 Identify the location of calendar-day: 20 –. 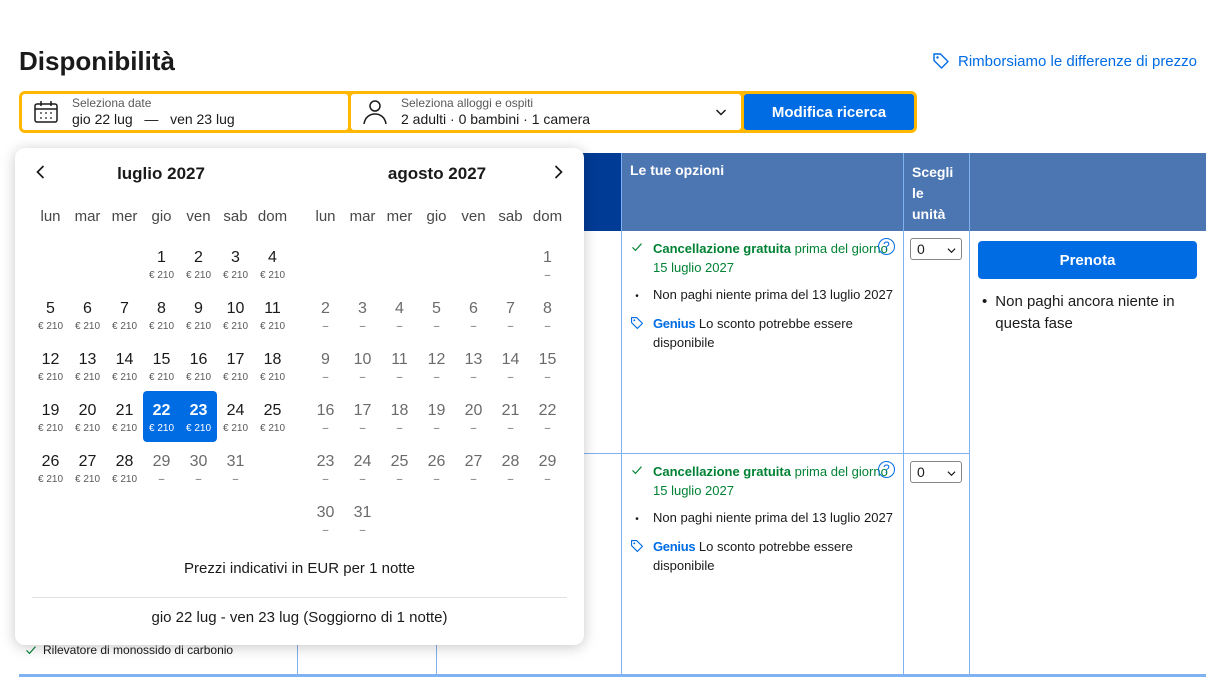
(473, 416).